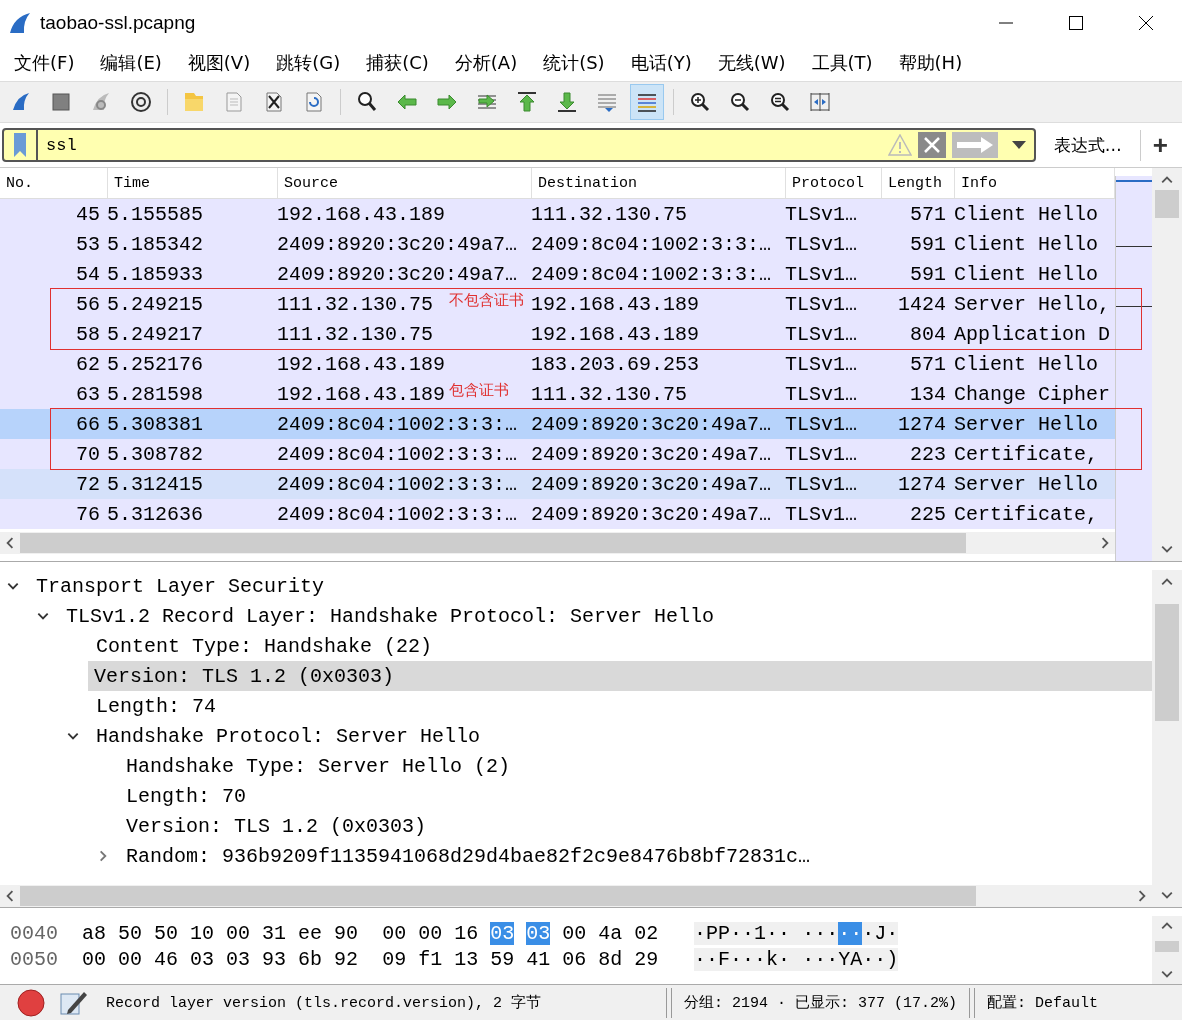 Image resolution: width=1182 pixels, height=1020 pixels. Describe the element at coordinates (20, 145) in the screenshot. I see `bookmark-button` at that location.